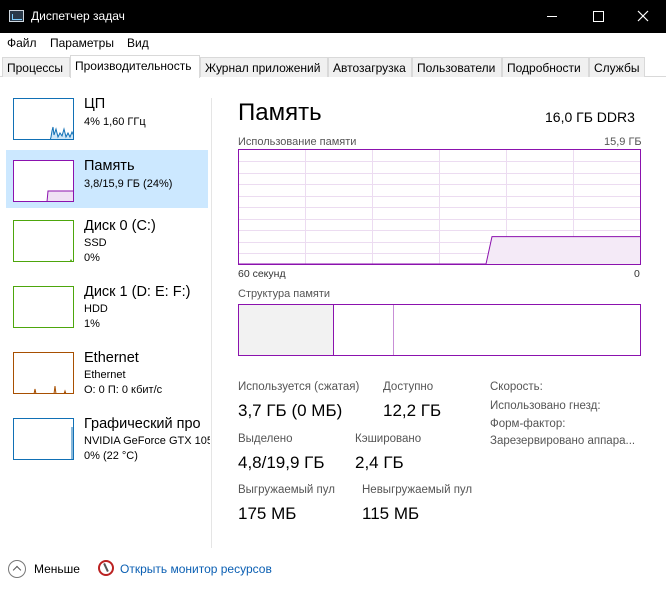 The image size is (666, 594). I want to click on memory-structure-label: Структура памяти, so click(284, 294).